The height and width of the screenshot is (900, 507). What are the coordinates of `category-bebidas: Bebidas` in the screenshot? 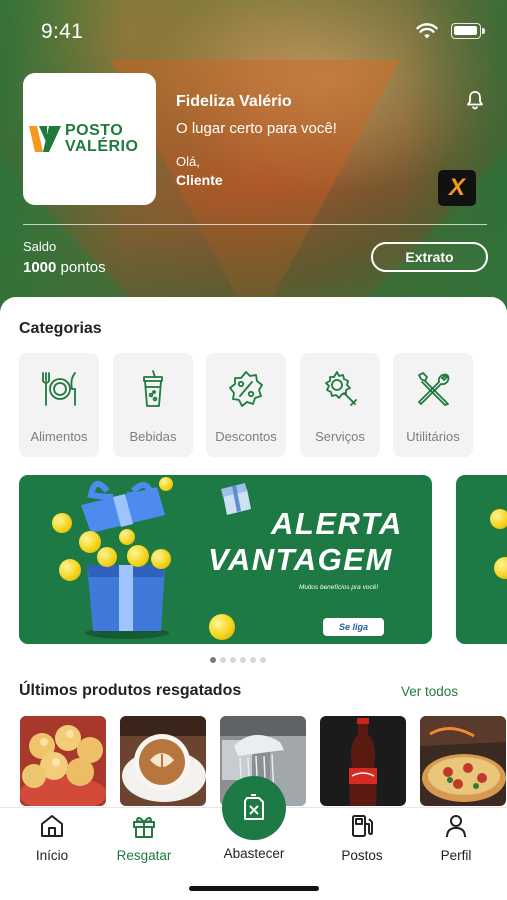 It's located at (153, 405).